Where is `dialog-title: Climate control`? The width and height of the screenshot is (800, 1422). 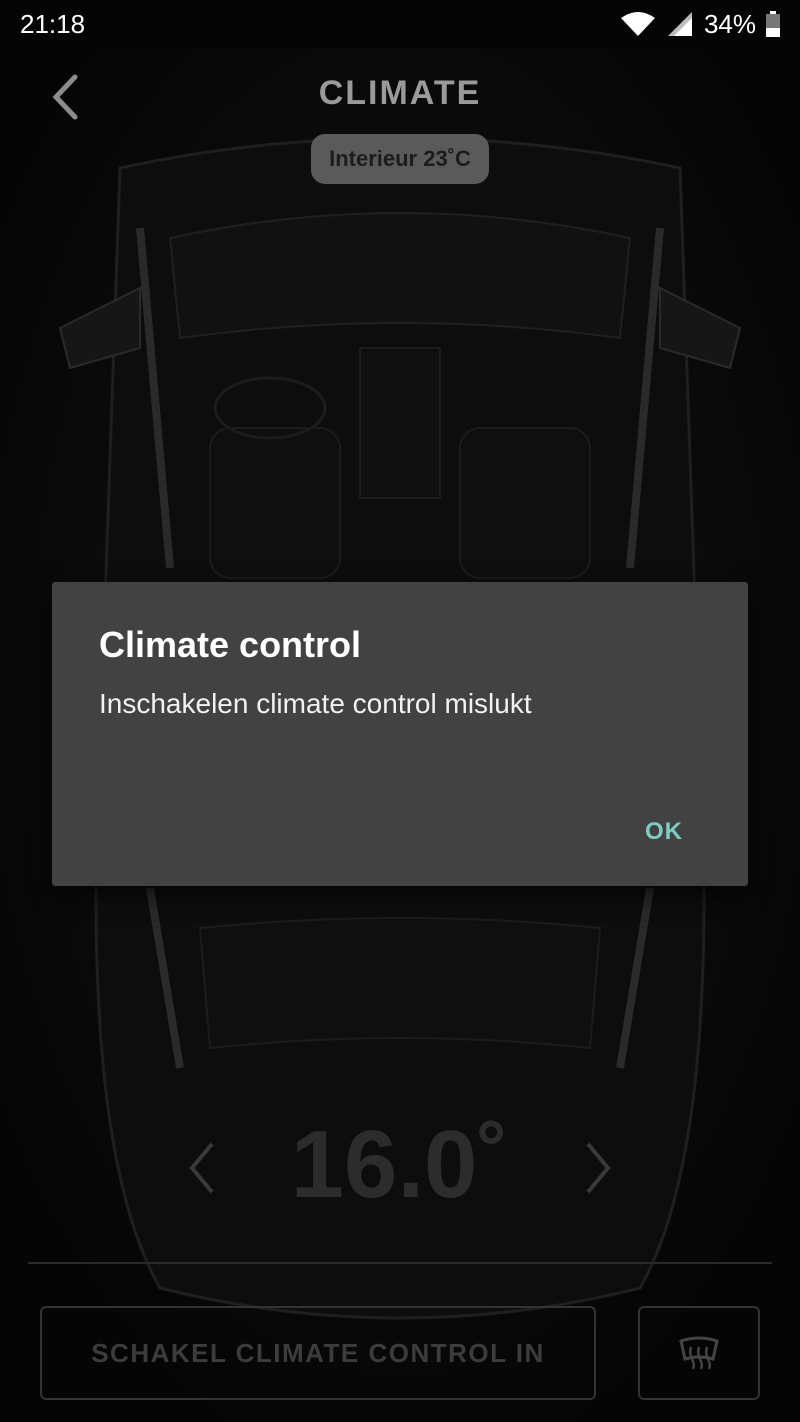 dialog-title: Climate control is located at coordinates (230, 644).